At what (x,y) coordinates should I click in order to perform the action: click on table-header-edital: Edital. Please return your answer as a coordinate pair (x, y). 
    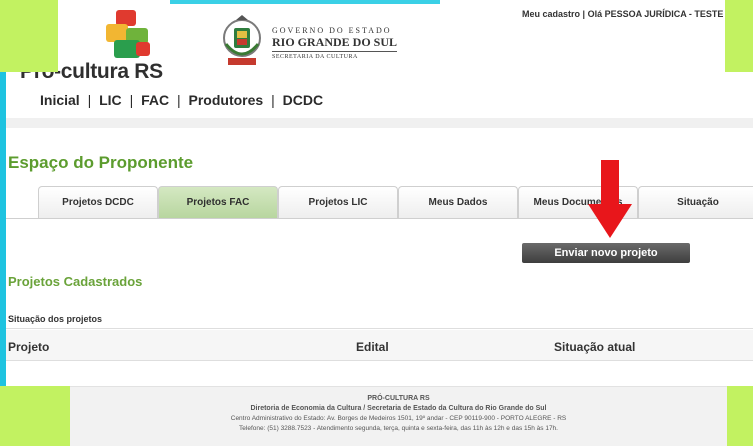
    Looking at the image, I should click on (372, 347).